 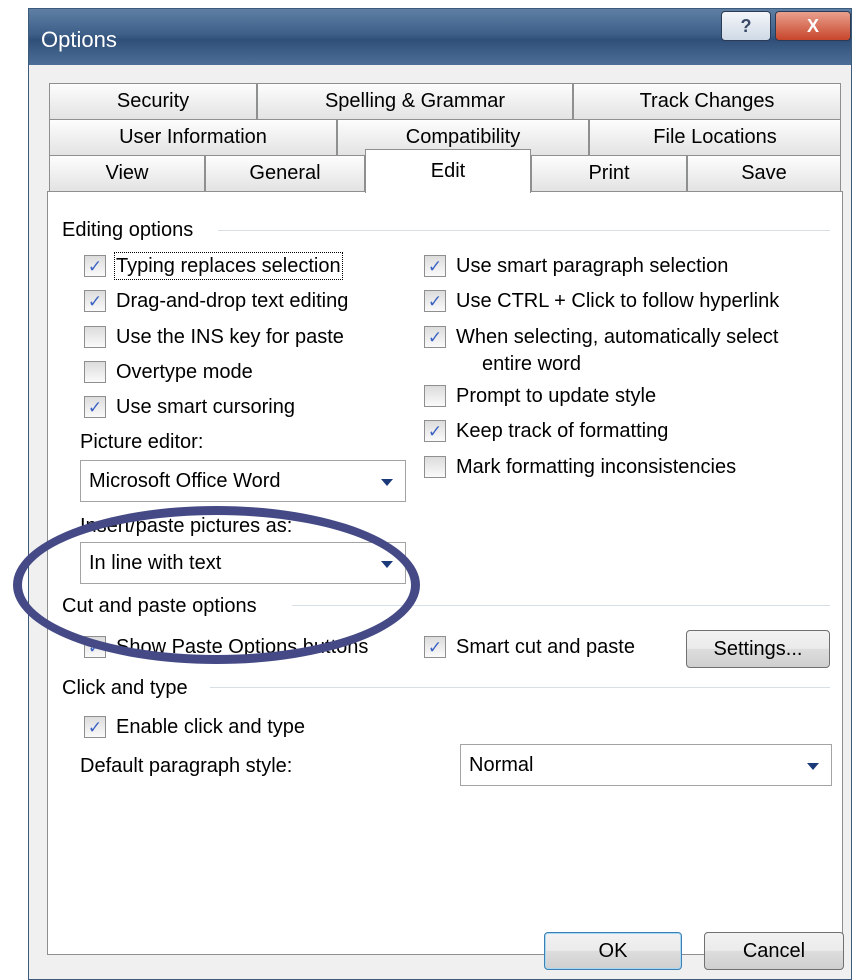 What do you see at coordinates (556, 396) in the screenshot?
I see `prompt-update-style-label: Prompt to update style` at bounding box center [556, 396].